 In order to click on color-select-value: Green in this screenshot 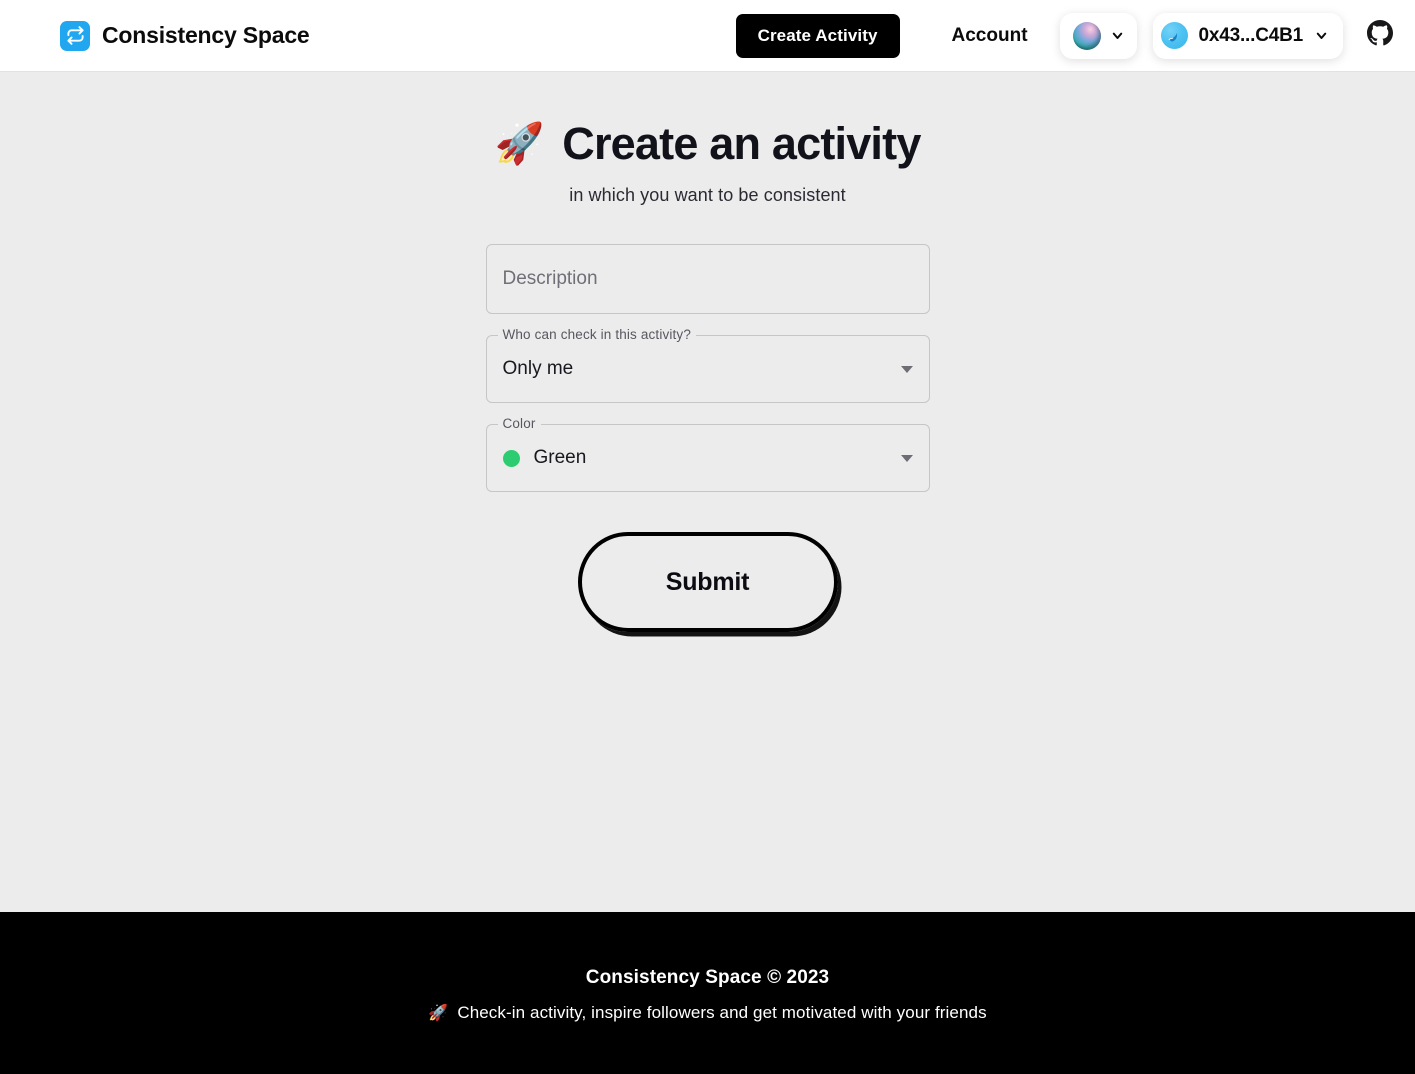, I will do `click(696, 458)`.